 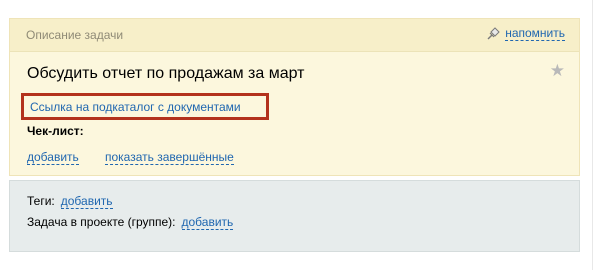 I want to click on description-header: Описание задачи, so click(x=75, y=35).